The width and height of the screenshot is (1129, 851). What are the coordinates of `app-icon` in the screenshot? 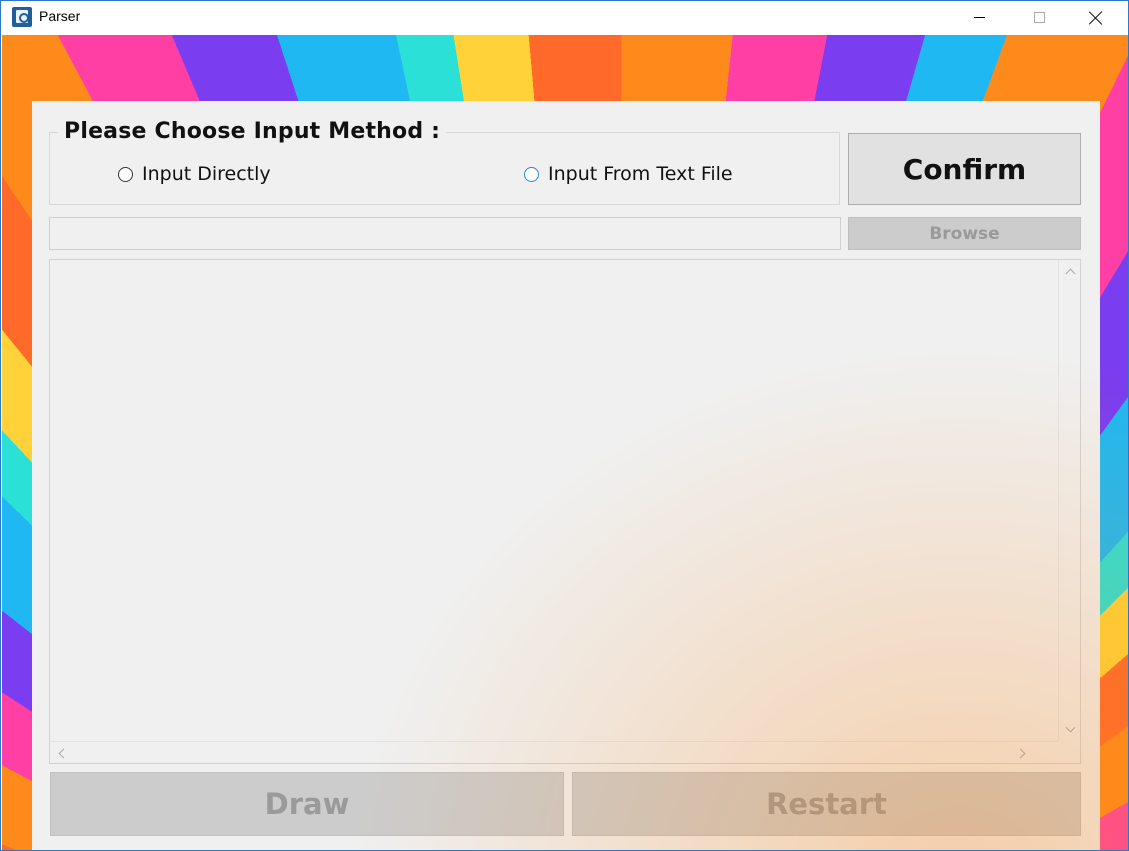 It's located at (22, 17).